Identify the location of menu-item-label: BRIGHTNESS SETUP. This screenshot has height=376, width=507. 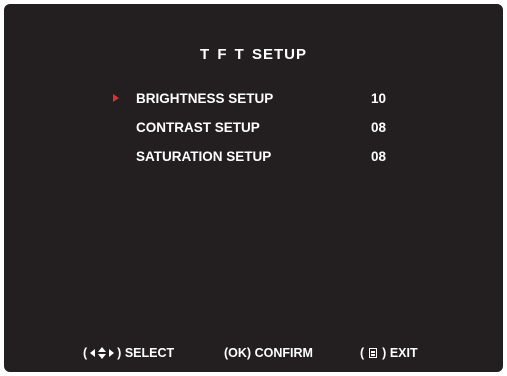
(205, 98).